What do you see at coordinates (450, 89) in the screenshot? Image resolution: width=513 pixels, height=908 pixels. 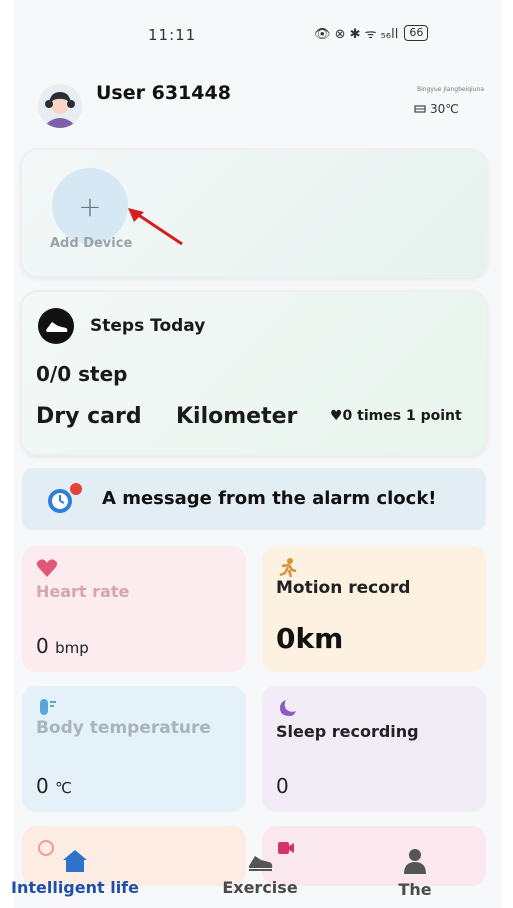 I see `location-text: Bingyue Jiangbeiqiuna` at bounding box center [450, 89].